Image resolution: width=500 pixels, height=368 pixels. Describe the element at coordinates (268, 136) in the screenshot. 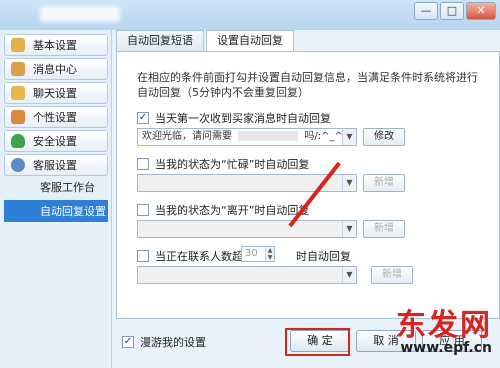

I see `redacted-text` at that location.